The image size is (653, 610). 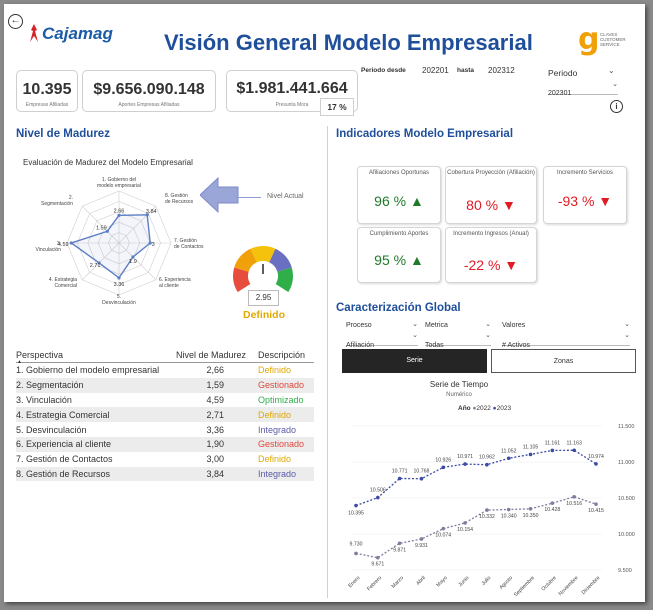 What do you see at coordinates (465, 530) in the screenshot?
I see `data-label: 10.154` at bounding box center [465, 530].